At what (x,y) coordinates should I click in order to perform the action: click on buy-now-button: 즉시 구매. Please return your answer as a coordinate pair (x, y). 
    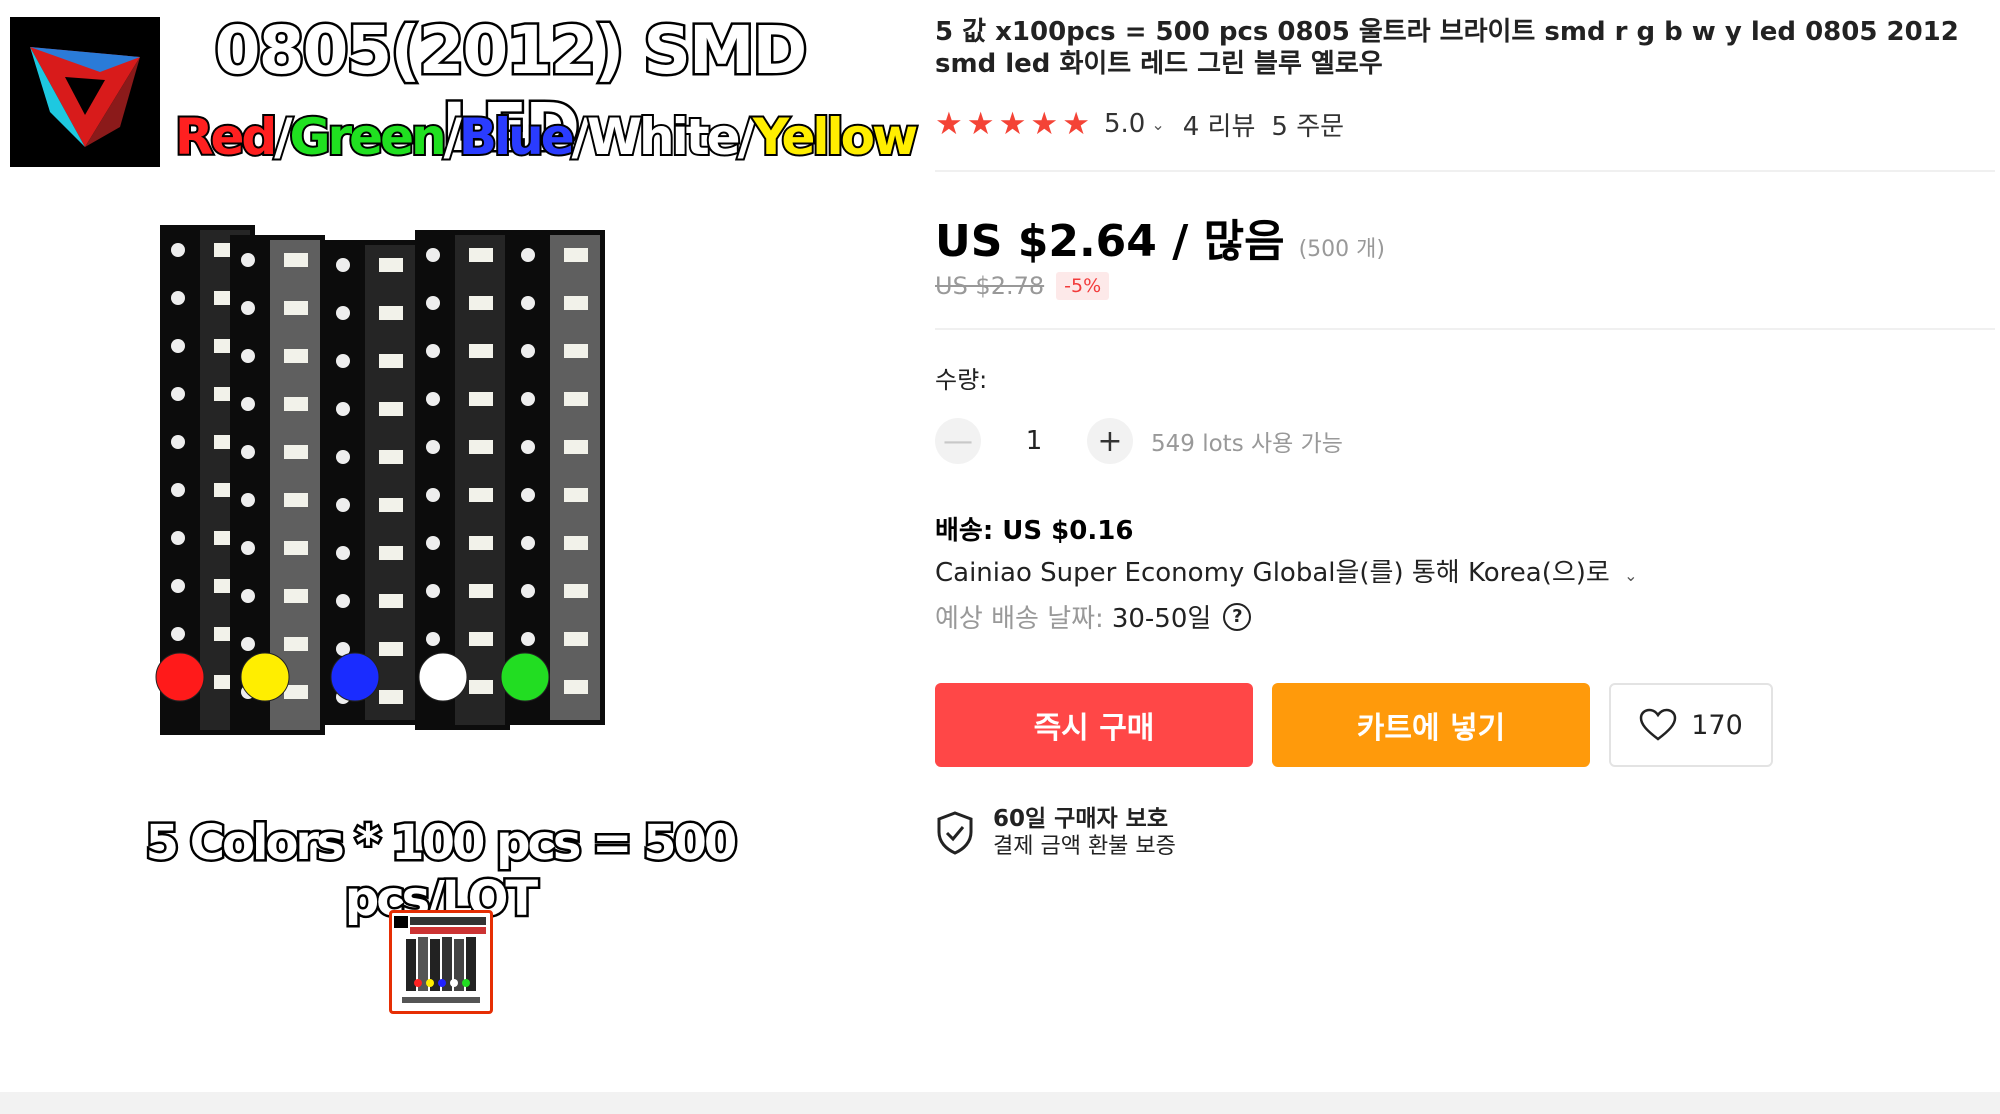
    Looking at the image, I should click on (1094, 725).